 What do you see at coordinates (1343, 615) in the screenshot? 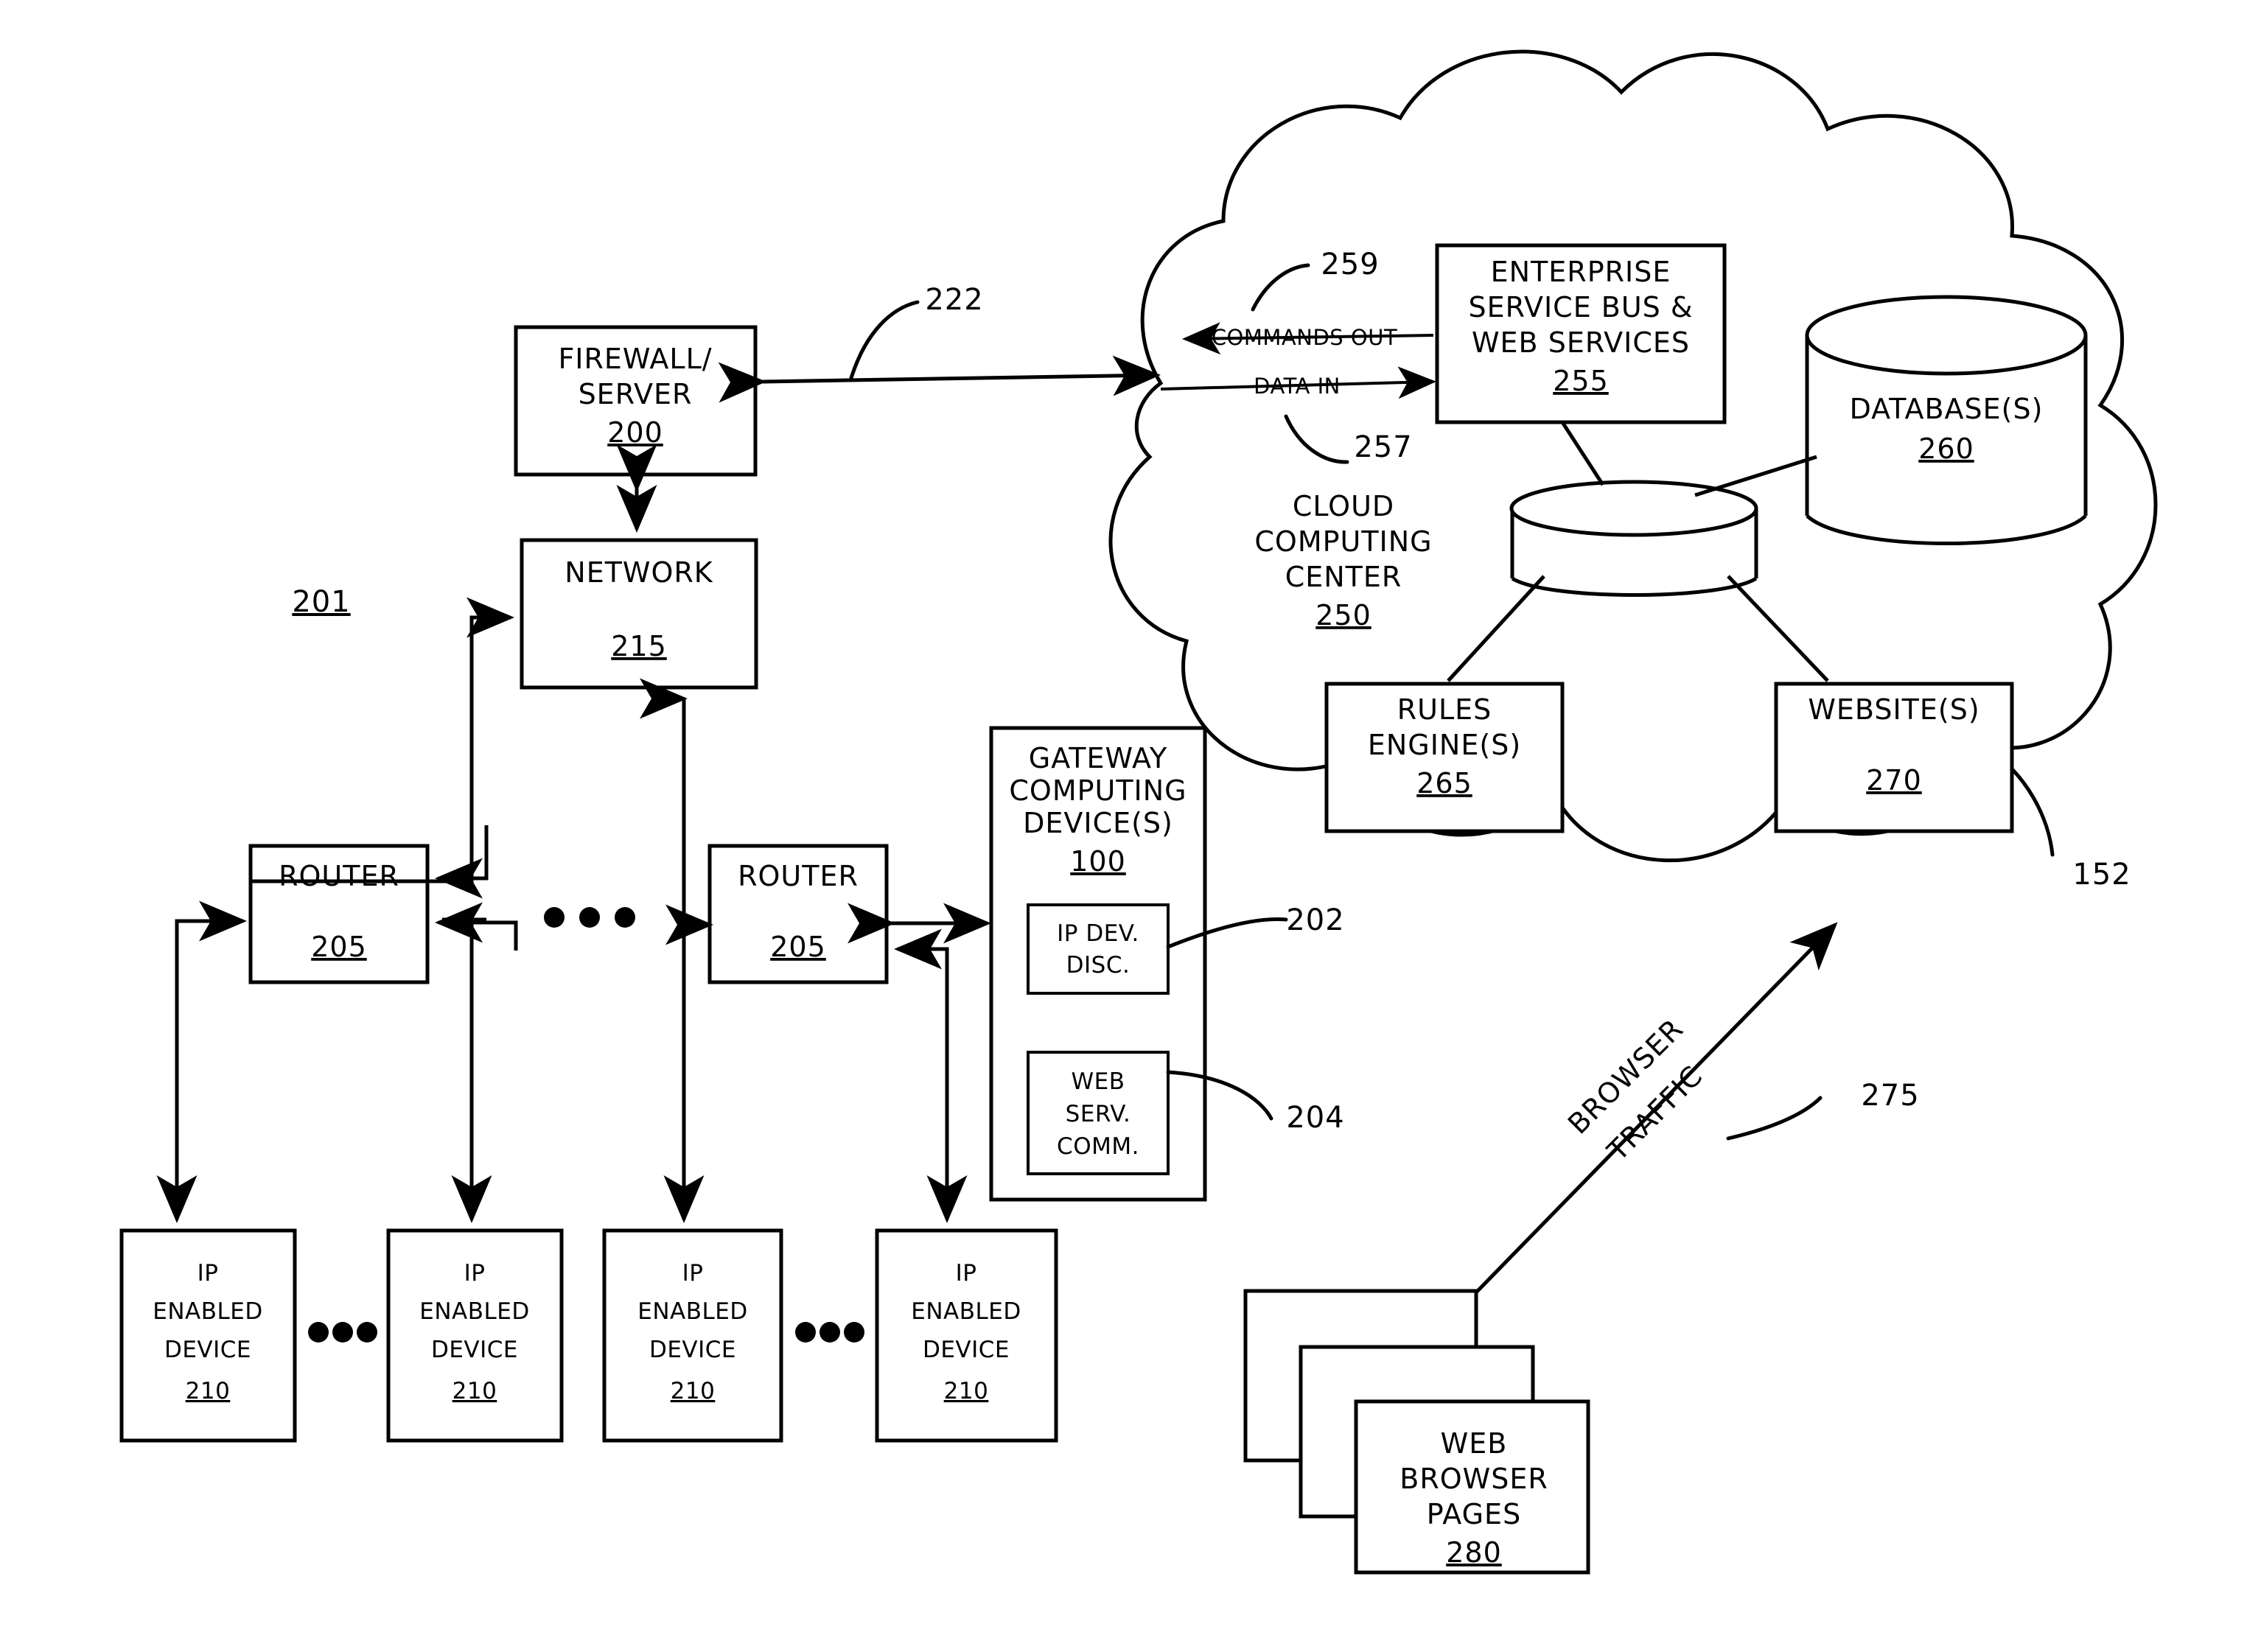
I see `cloud-ref: 250` at bounding box center [1343, 615].